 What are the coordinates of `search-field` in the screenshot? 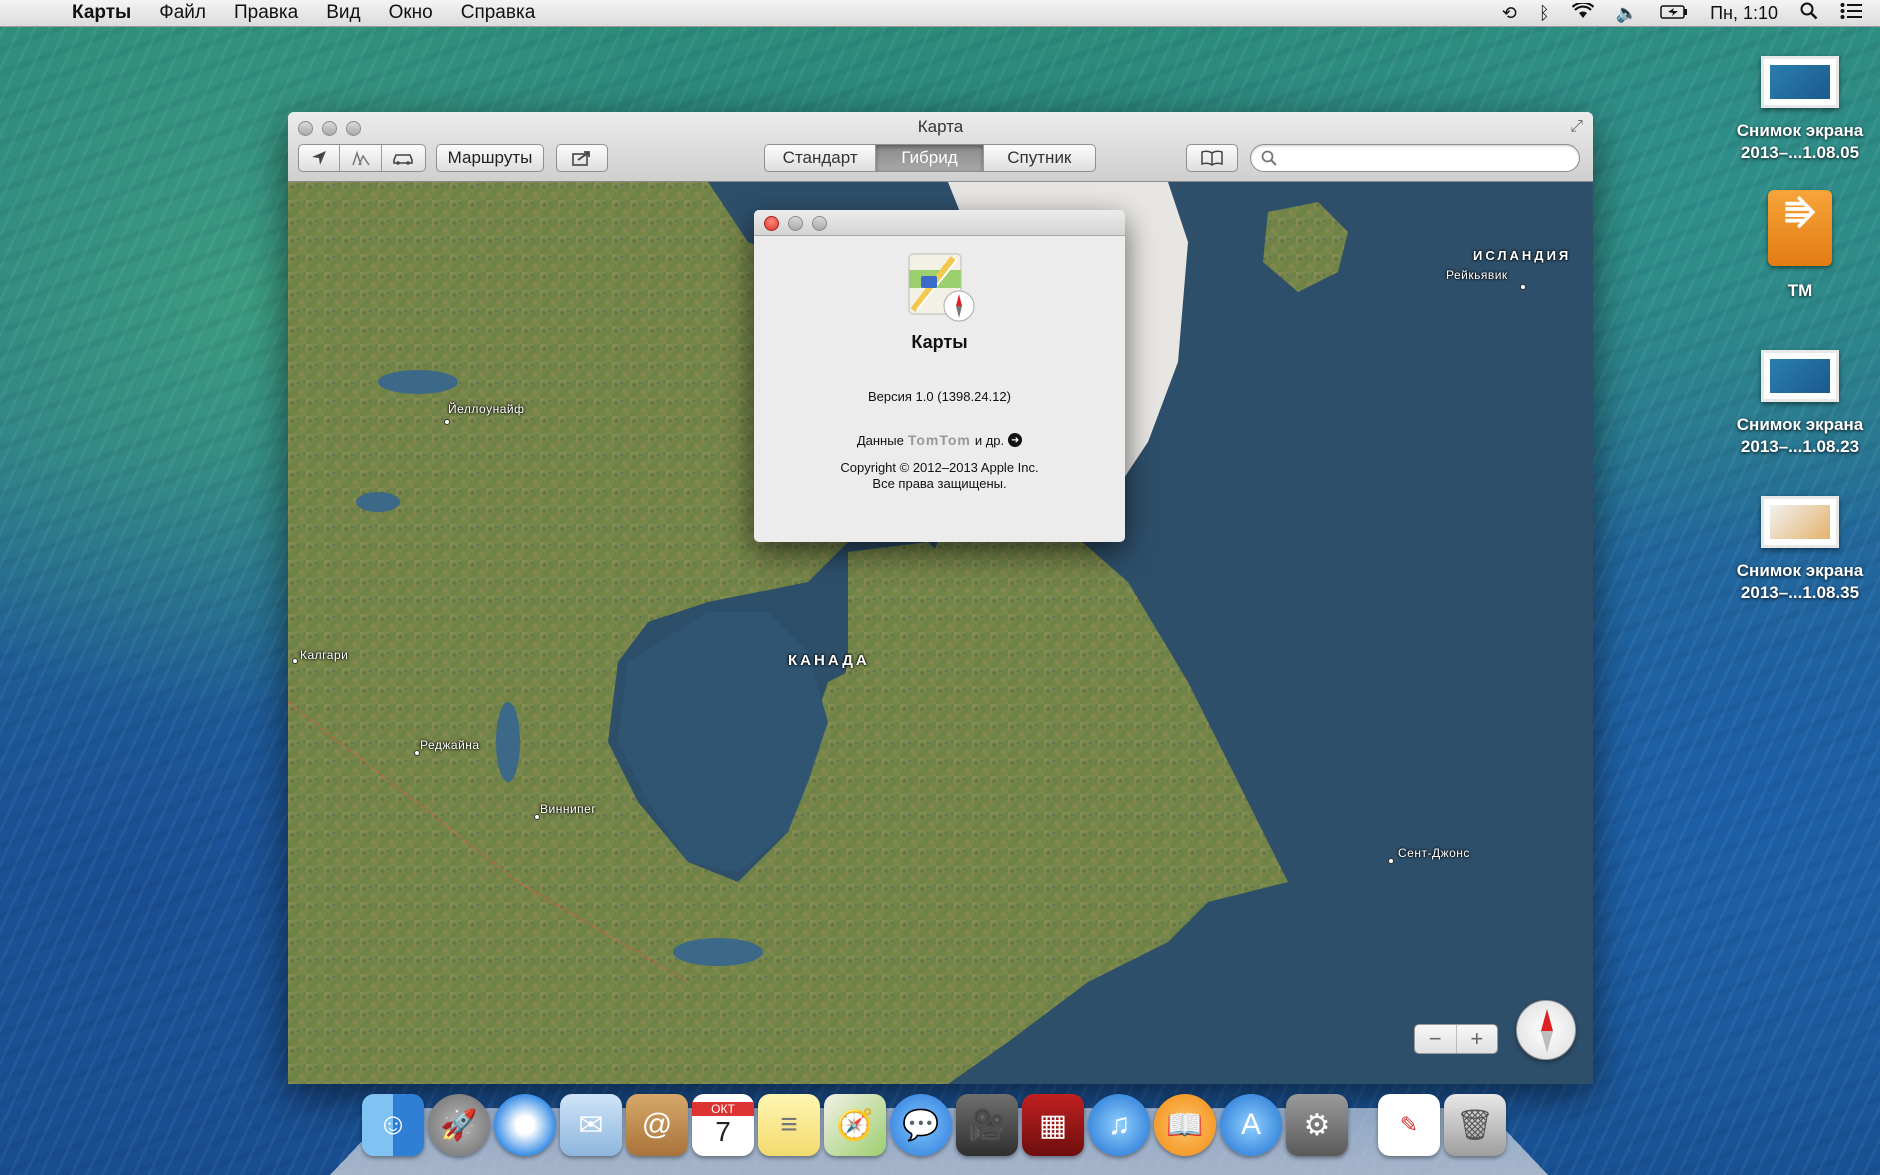 It's located at (1415, 158).